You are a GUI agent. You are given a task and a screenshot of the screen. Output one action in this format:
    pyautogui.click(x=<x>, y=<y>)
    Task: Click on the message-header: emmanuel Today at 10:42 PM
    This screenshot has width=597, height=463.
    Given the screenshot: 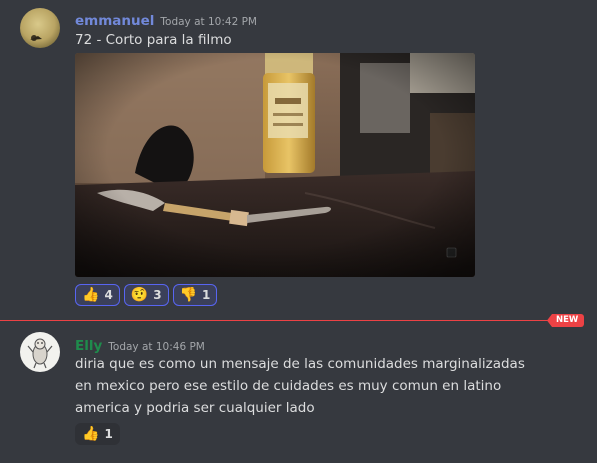 What is the action you would take?
    pyautogui.click(x=166, y=19)
    